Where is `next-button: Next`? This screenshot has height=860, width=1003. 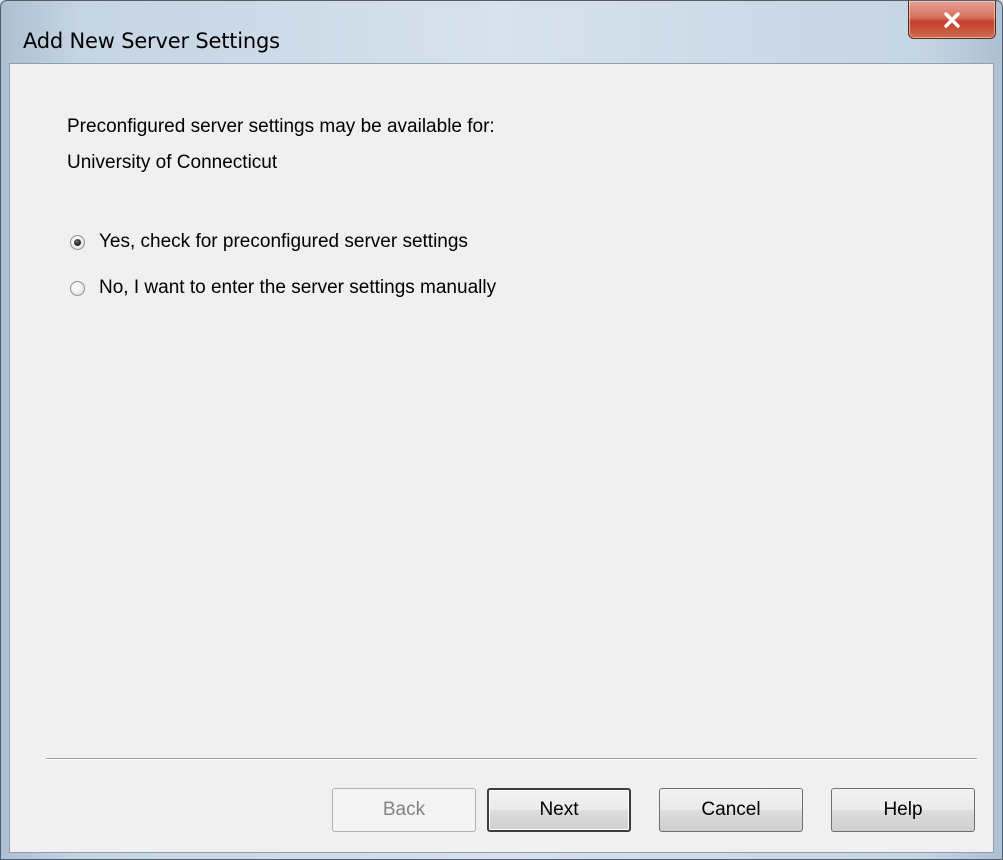
next-button: Next is located at coordinates (559, 810).